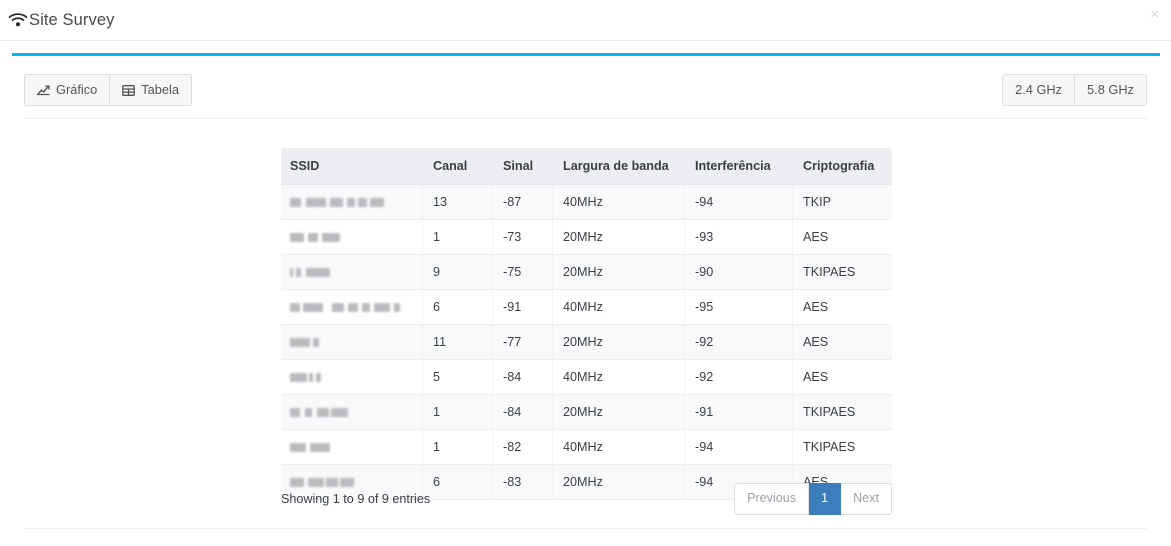 The image size is (1171, 546). I want to click on cell-sinal: -82, so click(523, 447).